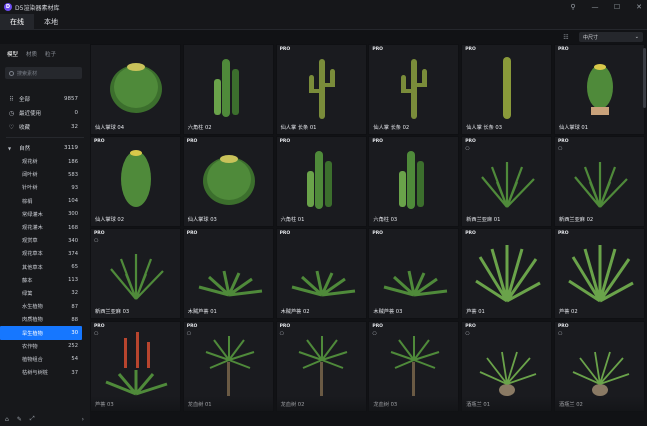 The image size is (647, 426). I want to click on subcategory-item: 常绿灌木 300, so click(45, 214).